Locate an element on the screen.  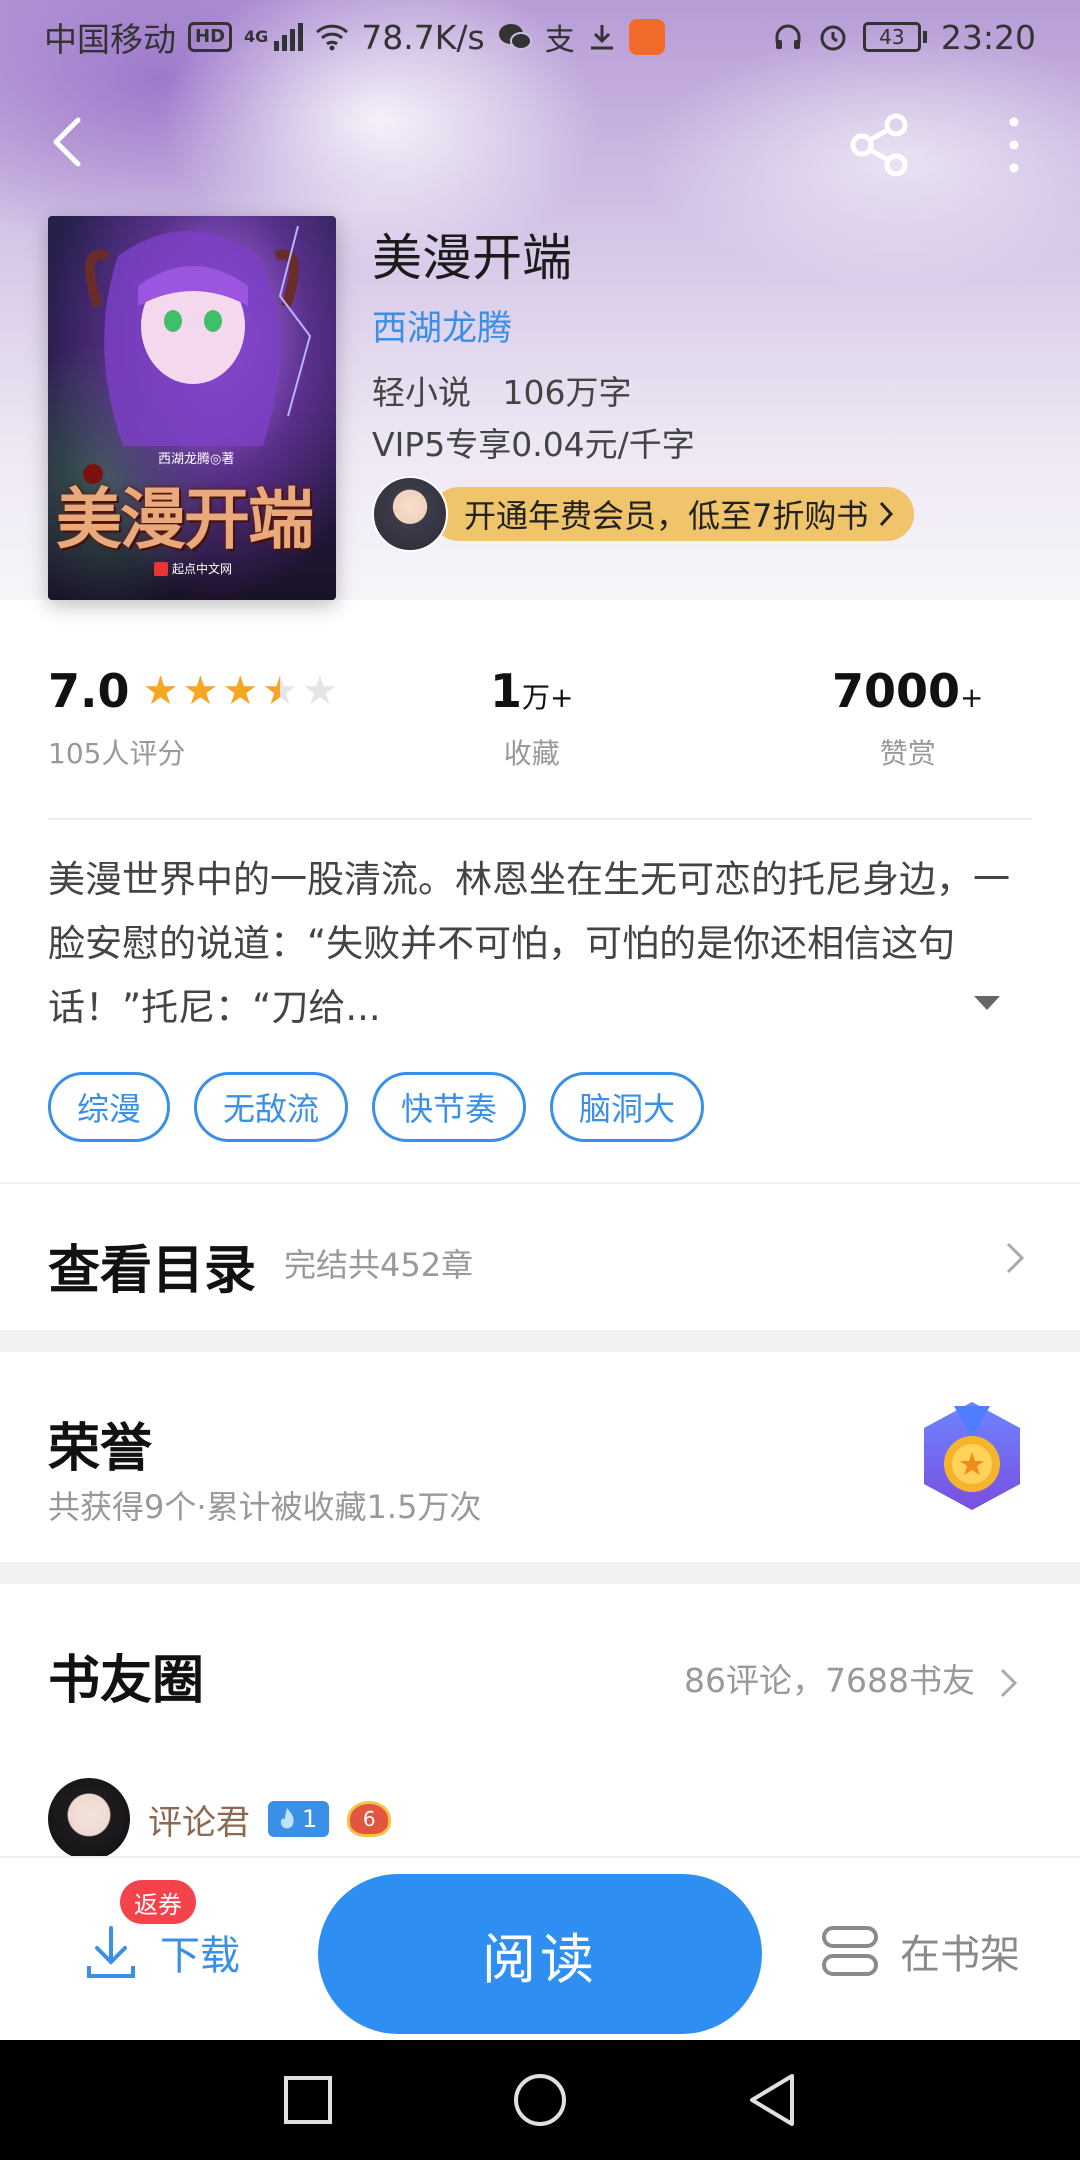
alipay-icon: 支 is located at coordinates (559, 40).